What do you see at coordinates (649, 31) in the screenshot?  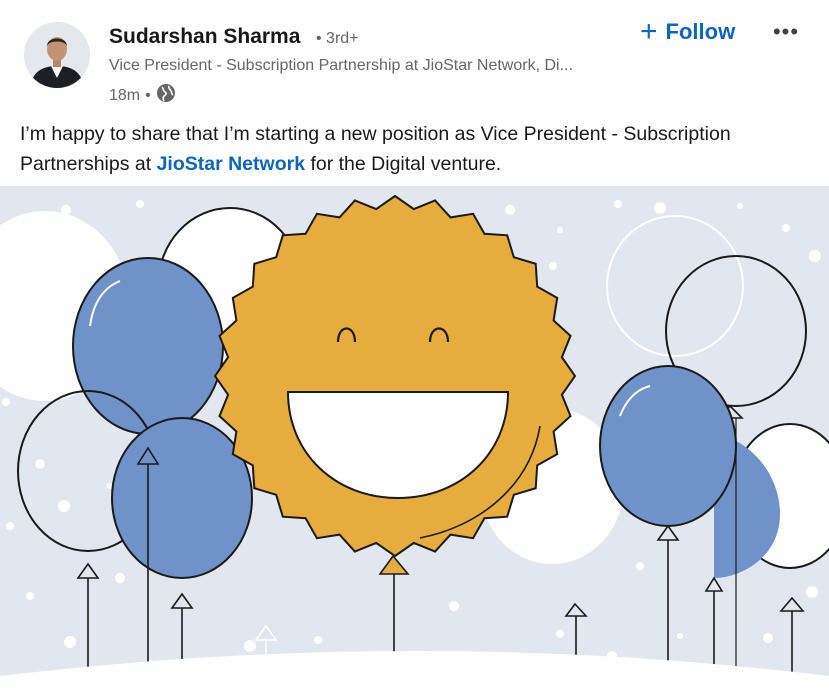 I see `plus-icon: +` at bounding box center [649, 31].